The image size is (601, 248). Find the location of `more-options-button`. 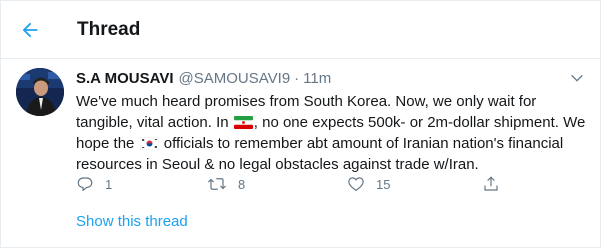

more-options-button is located at coordinates (577, 78).